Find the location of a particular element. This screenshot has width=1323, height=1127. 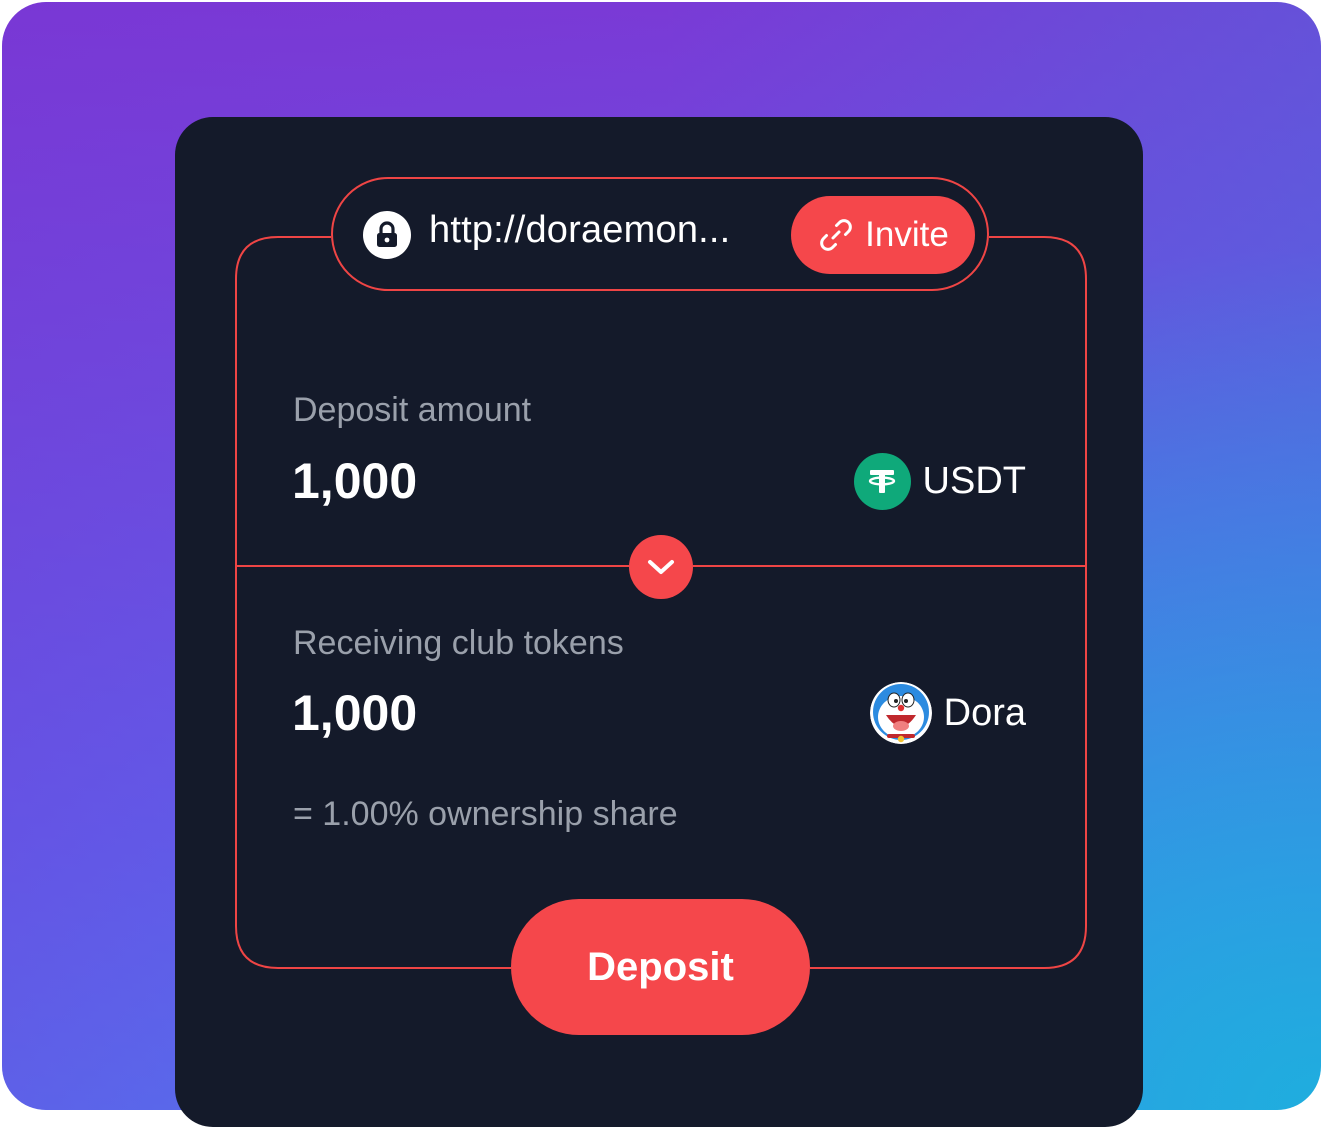

deposit-amount-label: Deposit amount is located at coordinates (412, 410).